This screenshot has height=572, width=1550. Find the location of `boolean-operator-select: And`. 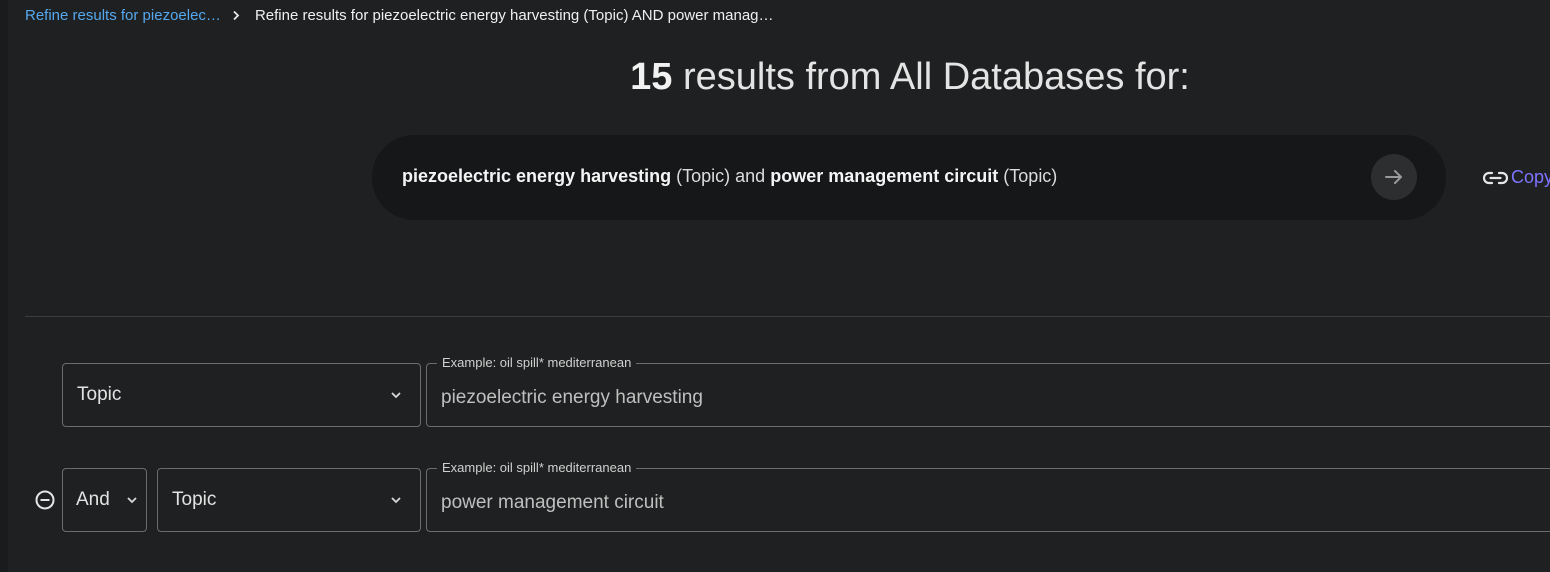

boolean-operator-select: And is located at coordinates (104, 500).